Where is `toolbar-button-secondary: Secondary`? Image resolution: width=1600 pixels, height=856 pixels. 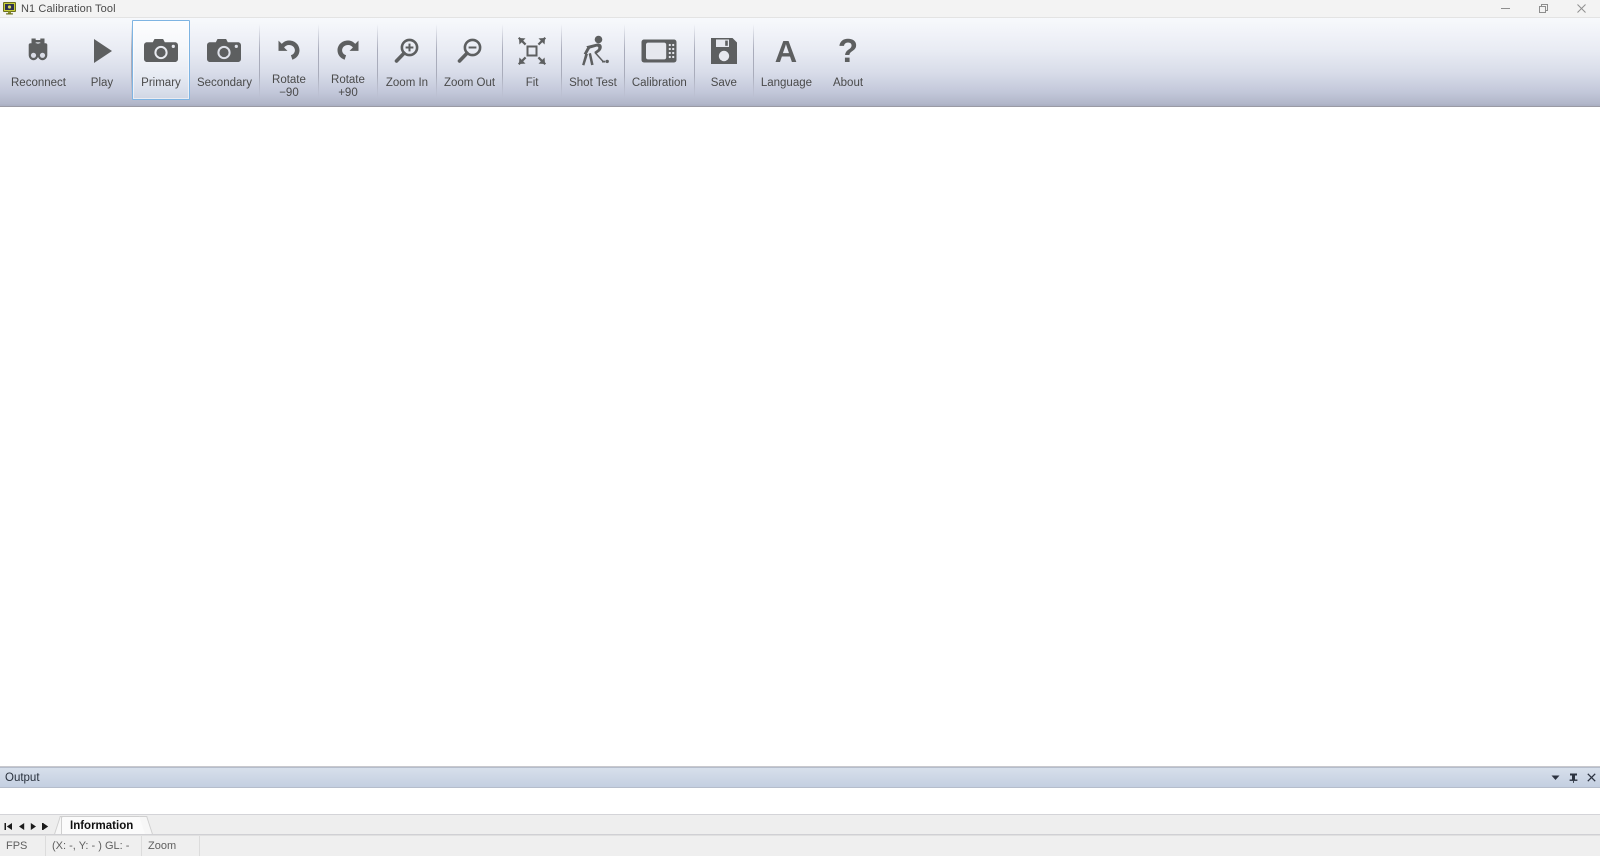
toolbar-button-secondary: Secondary is located at coordinates (224, 60).